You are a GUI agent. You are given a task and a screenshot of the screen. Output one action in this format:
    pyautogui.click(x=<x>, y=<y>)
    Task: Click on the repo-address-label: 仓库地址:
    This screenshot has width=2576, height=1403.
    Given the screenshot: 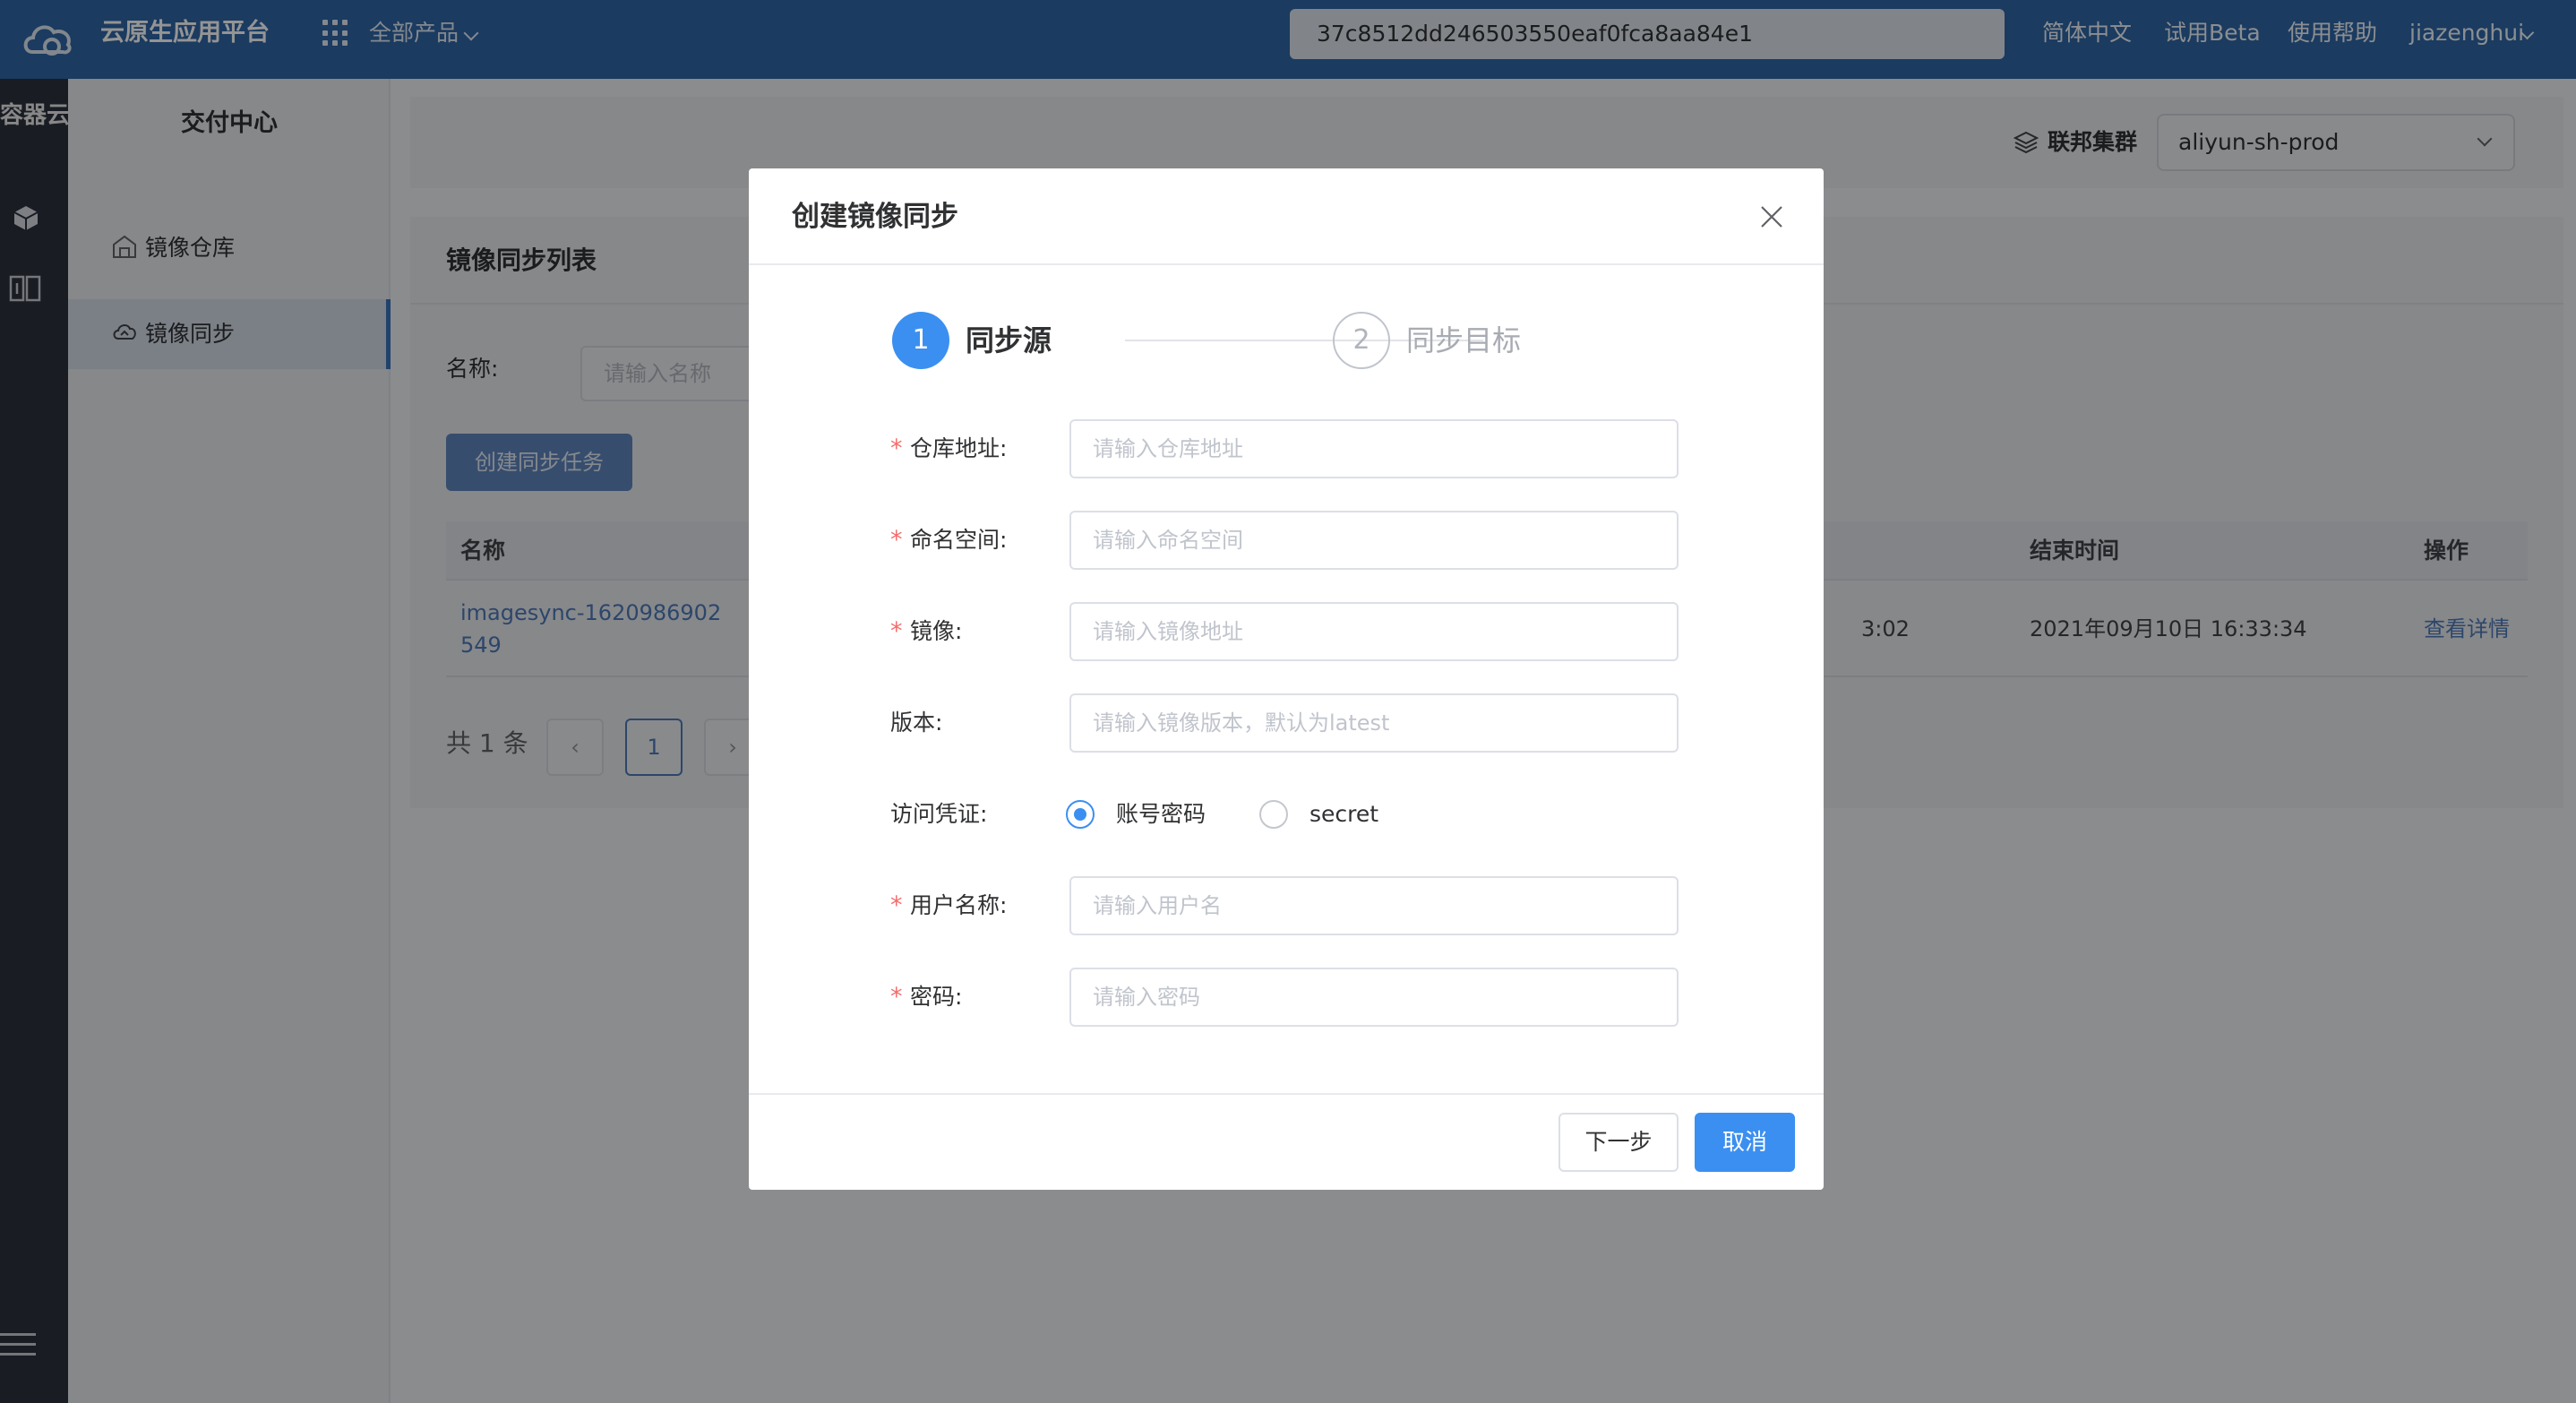 What is the action you would take?
    pyautogui.click(x=959, y=448)
    